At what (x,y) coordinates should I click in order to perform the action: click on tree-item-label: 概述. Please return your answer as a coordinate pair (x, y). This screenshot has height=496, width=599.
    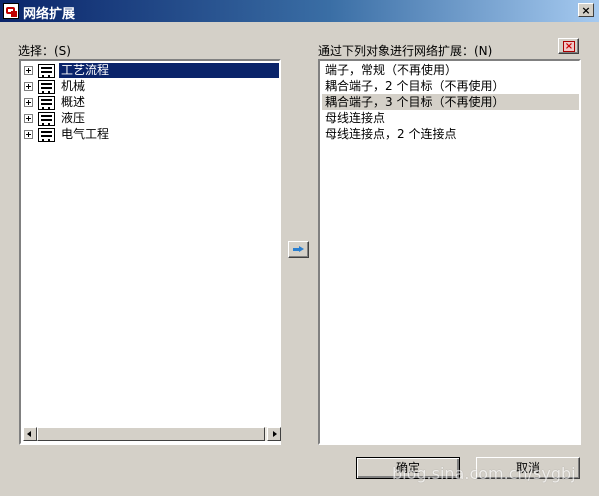
    Looking at the image, I should click on (73, 102).